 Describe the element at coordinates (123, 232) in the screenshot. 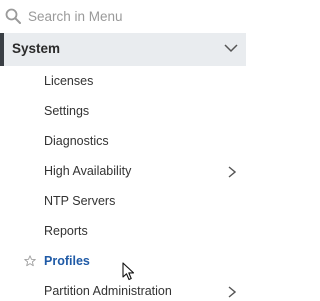

I see `menu-item-reports: Reports` at that location.